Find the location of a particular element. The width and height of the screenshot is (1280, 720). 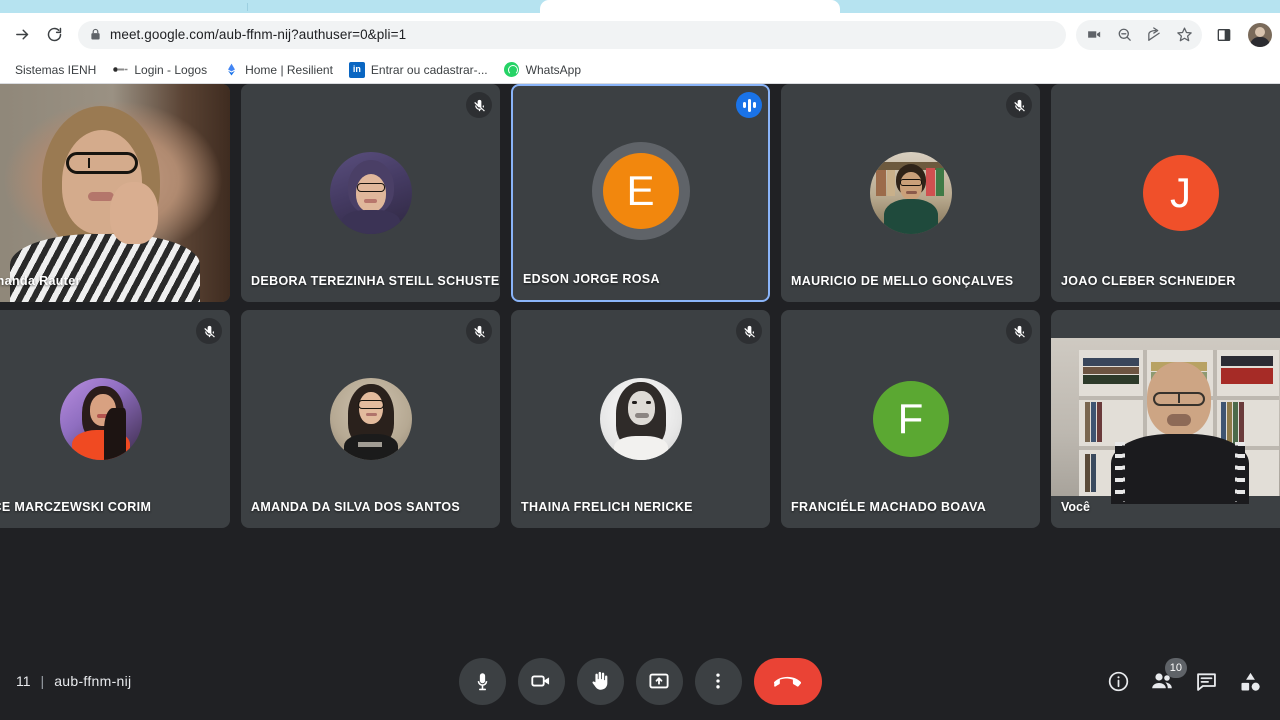

forward-button is located at coordinates (22, 35).